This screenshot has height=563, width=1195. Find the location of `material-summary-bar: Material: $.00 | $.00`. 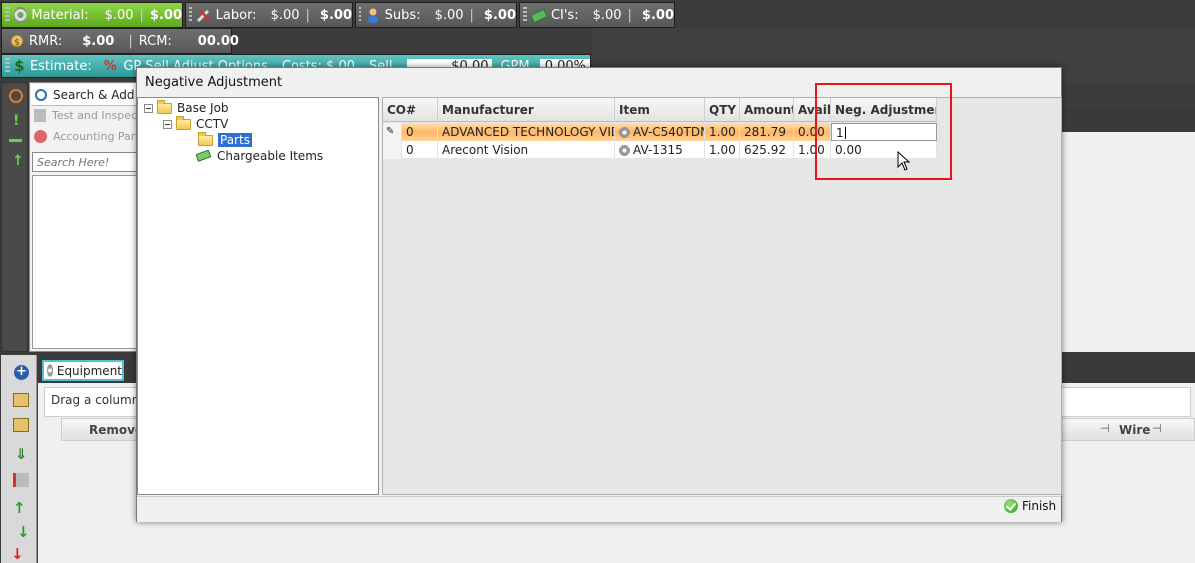

material-summary-bar: Material: $.00 | $.00 is located at coordinates (92, 15).